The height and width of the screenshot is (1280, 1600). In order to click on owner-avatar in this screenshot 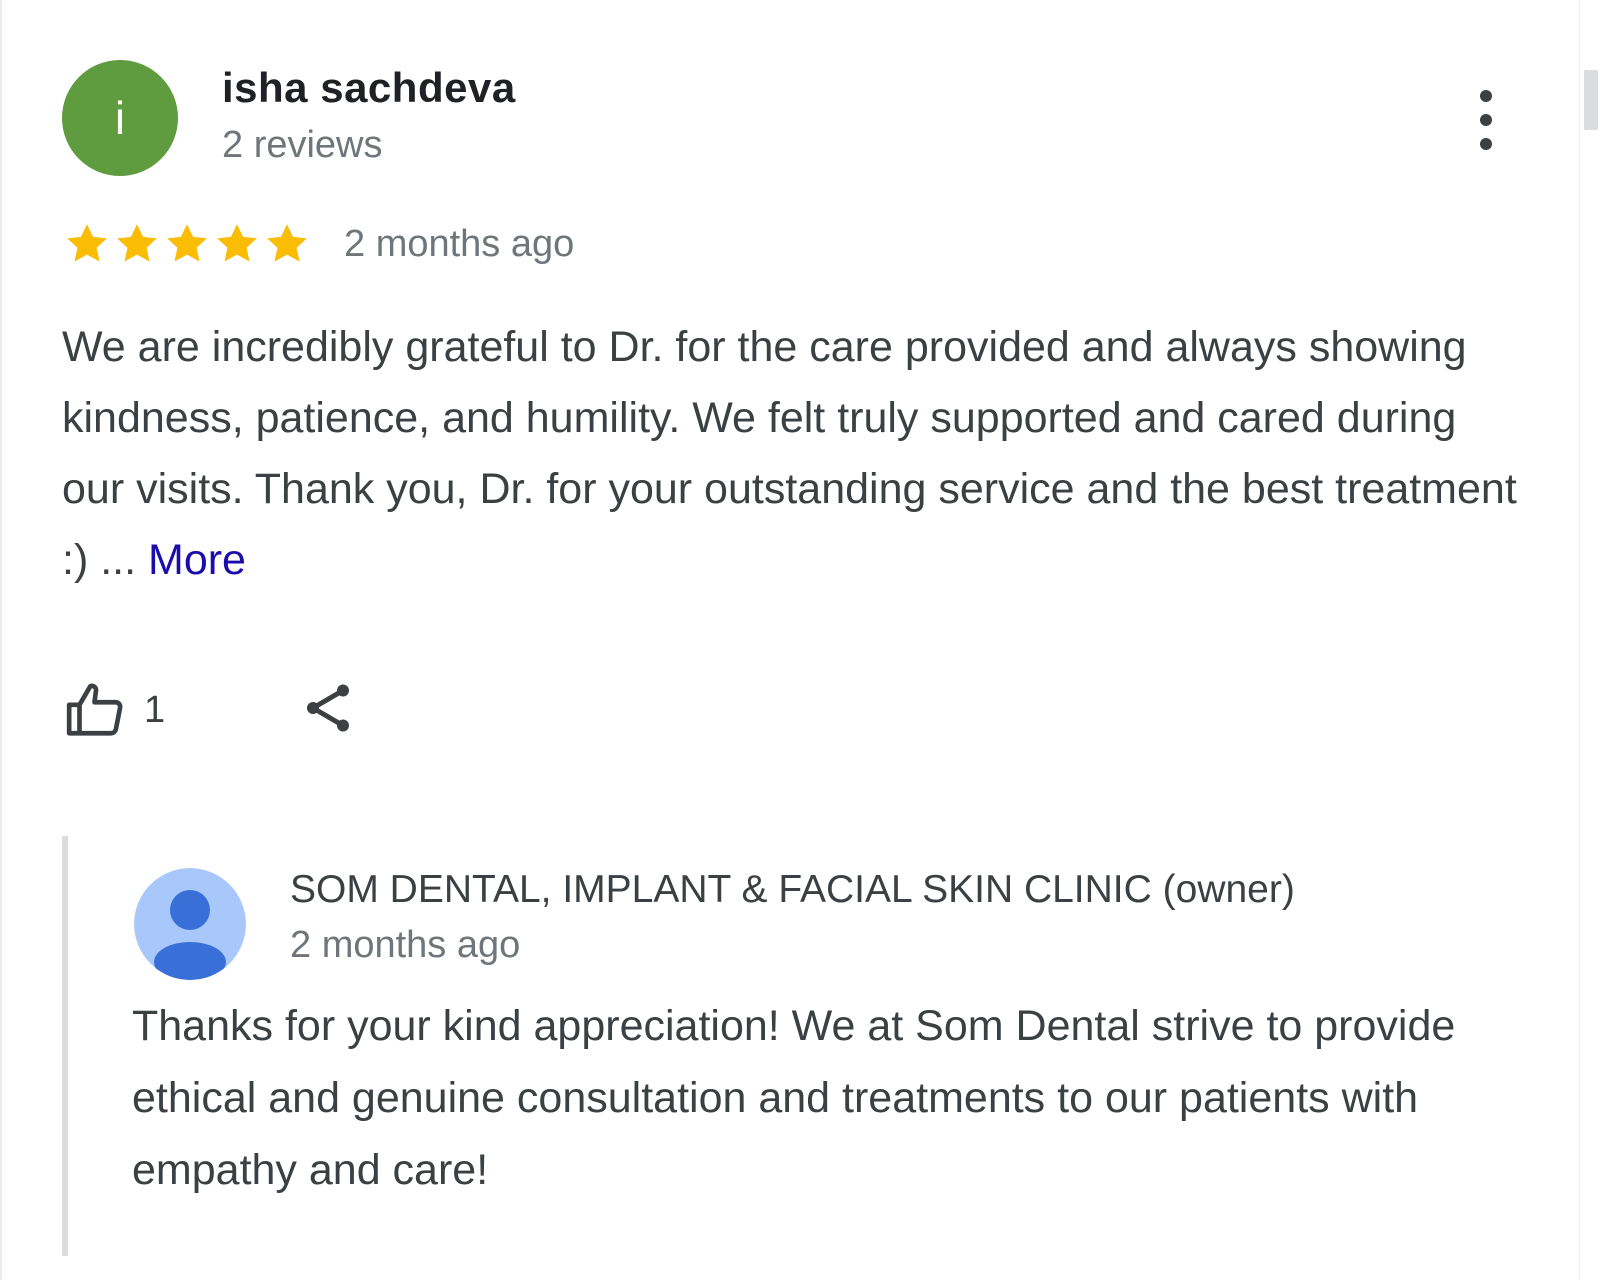, I will do `click(190, 924)`.